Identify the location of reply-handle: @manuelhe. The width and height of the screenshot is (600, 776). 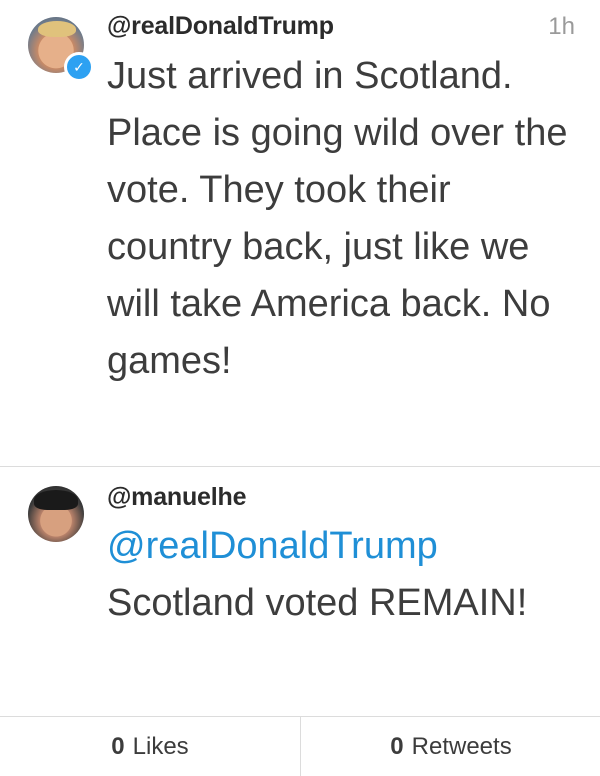
(176, 497).